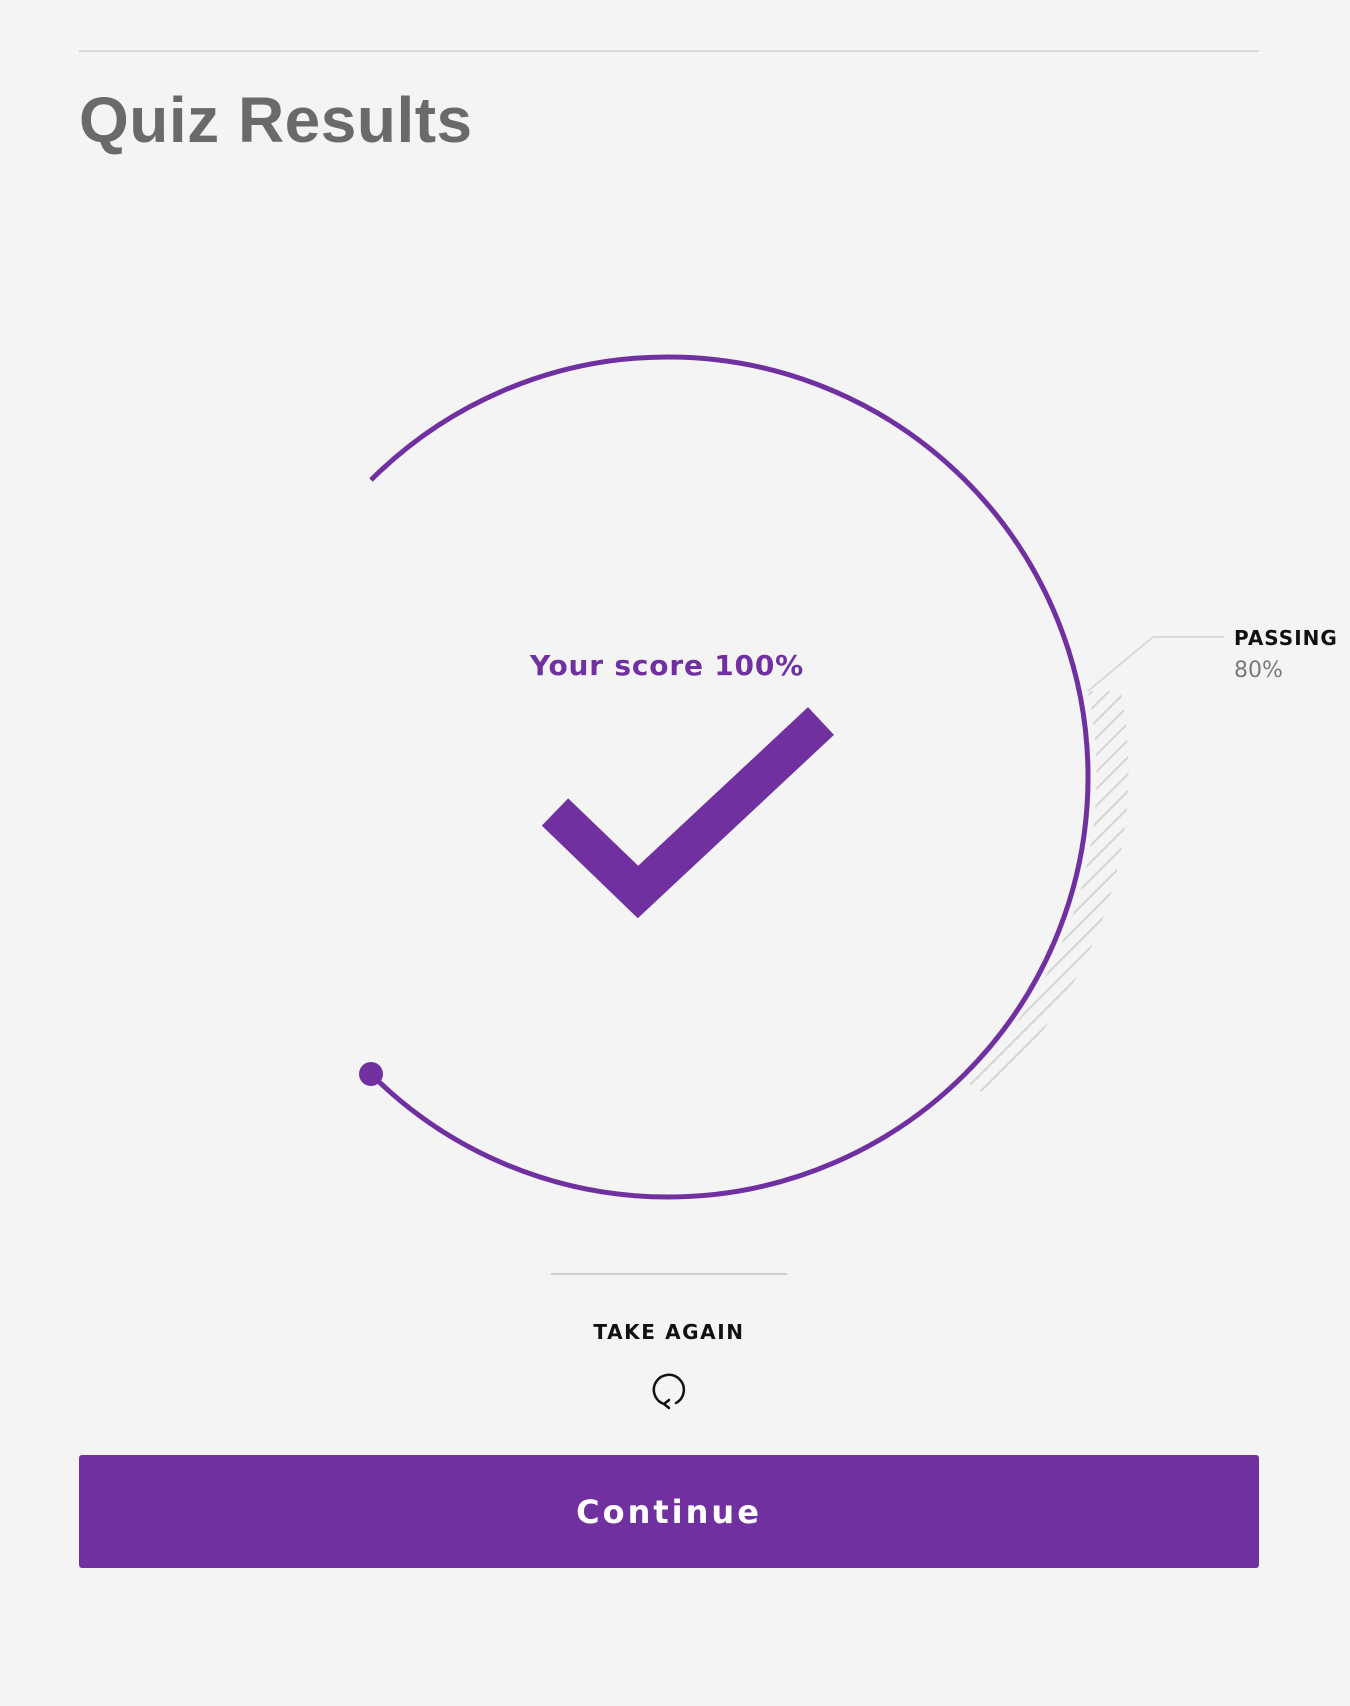 The image size is (1350, 1706). What do you see at coordinates (1258, 670) in the screenshot?
I see `passing-value: 80%` at bounding box center [1258, 670].